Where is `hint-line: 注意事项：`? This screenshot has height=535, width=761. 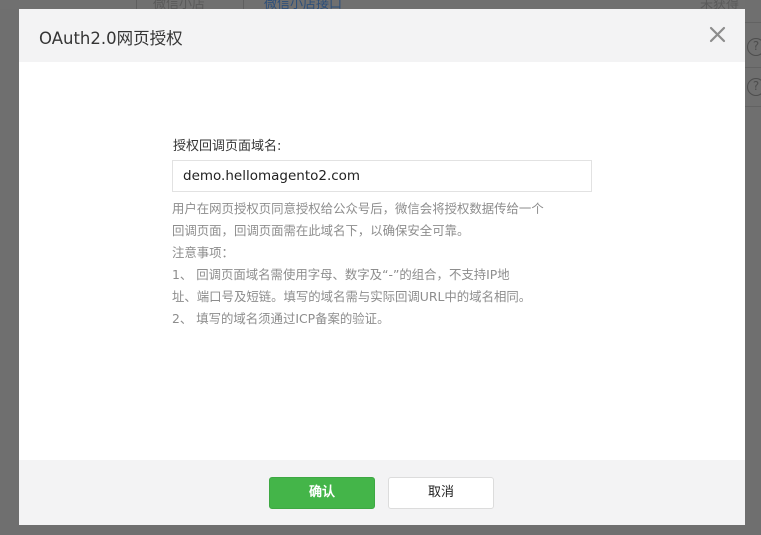 hint-line: 注意事项： is located at coordinates (203, 252).